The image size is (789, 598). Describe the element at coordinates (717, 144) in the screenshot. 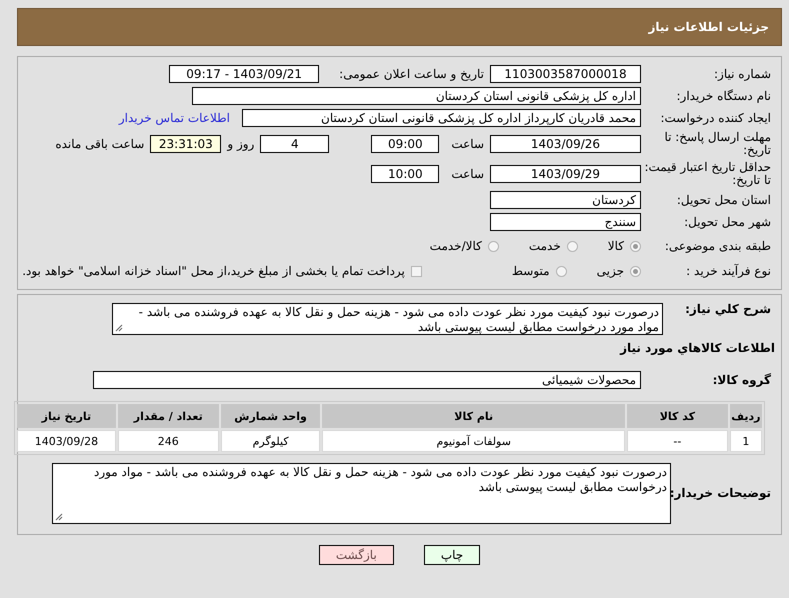

I see `field-label: مهلت ارسال پاسخ: تا تاریخ:` at that location.